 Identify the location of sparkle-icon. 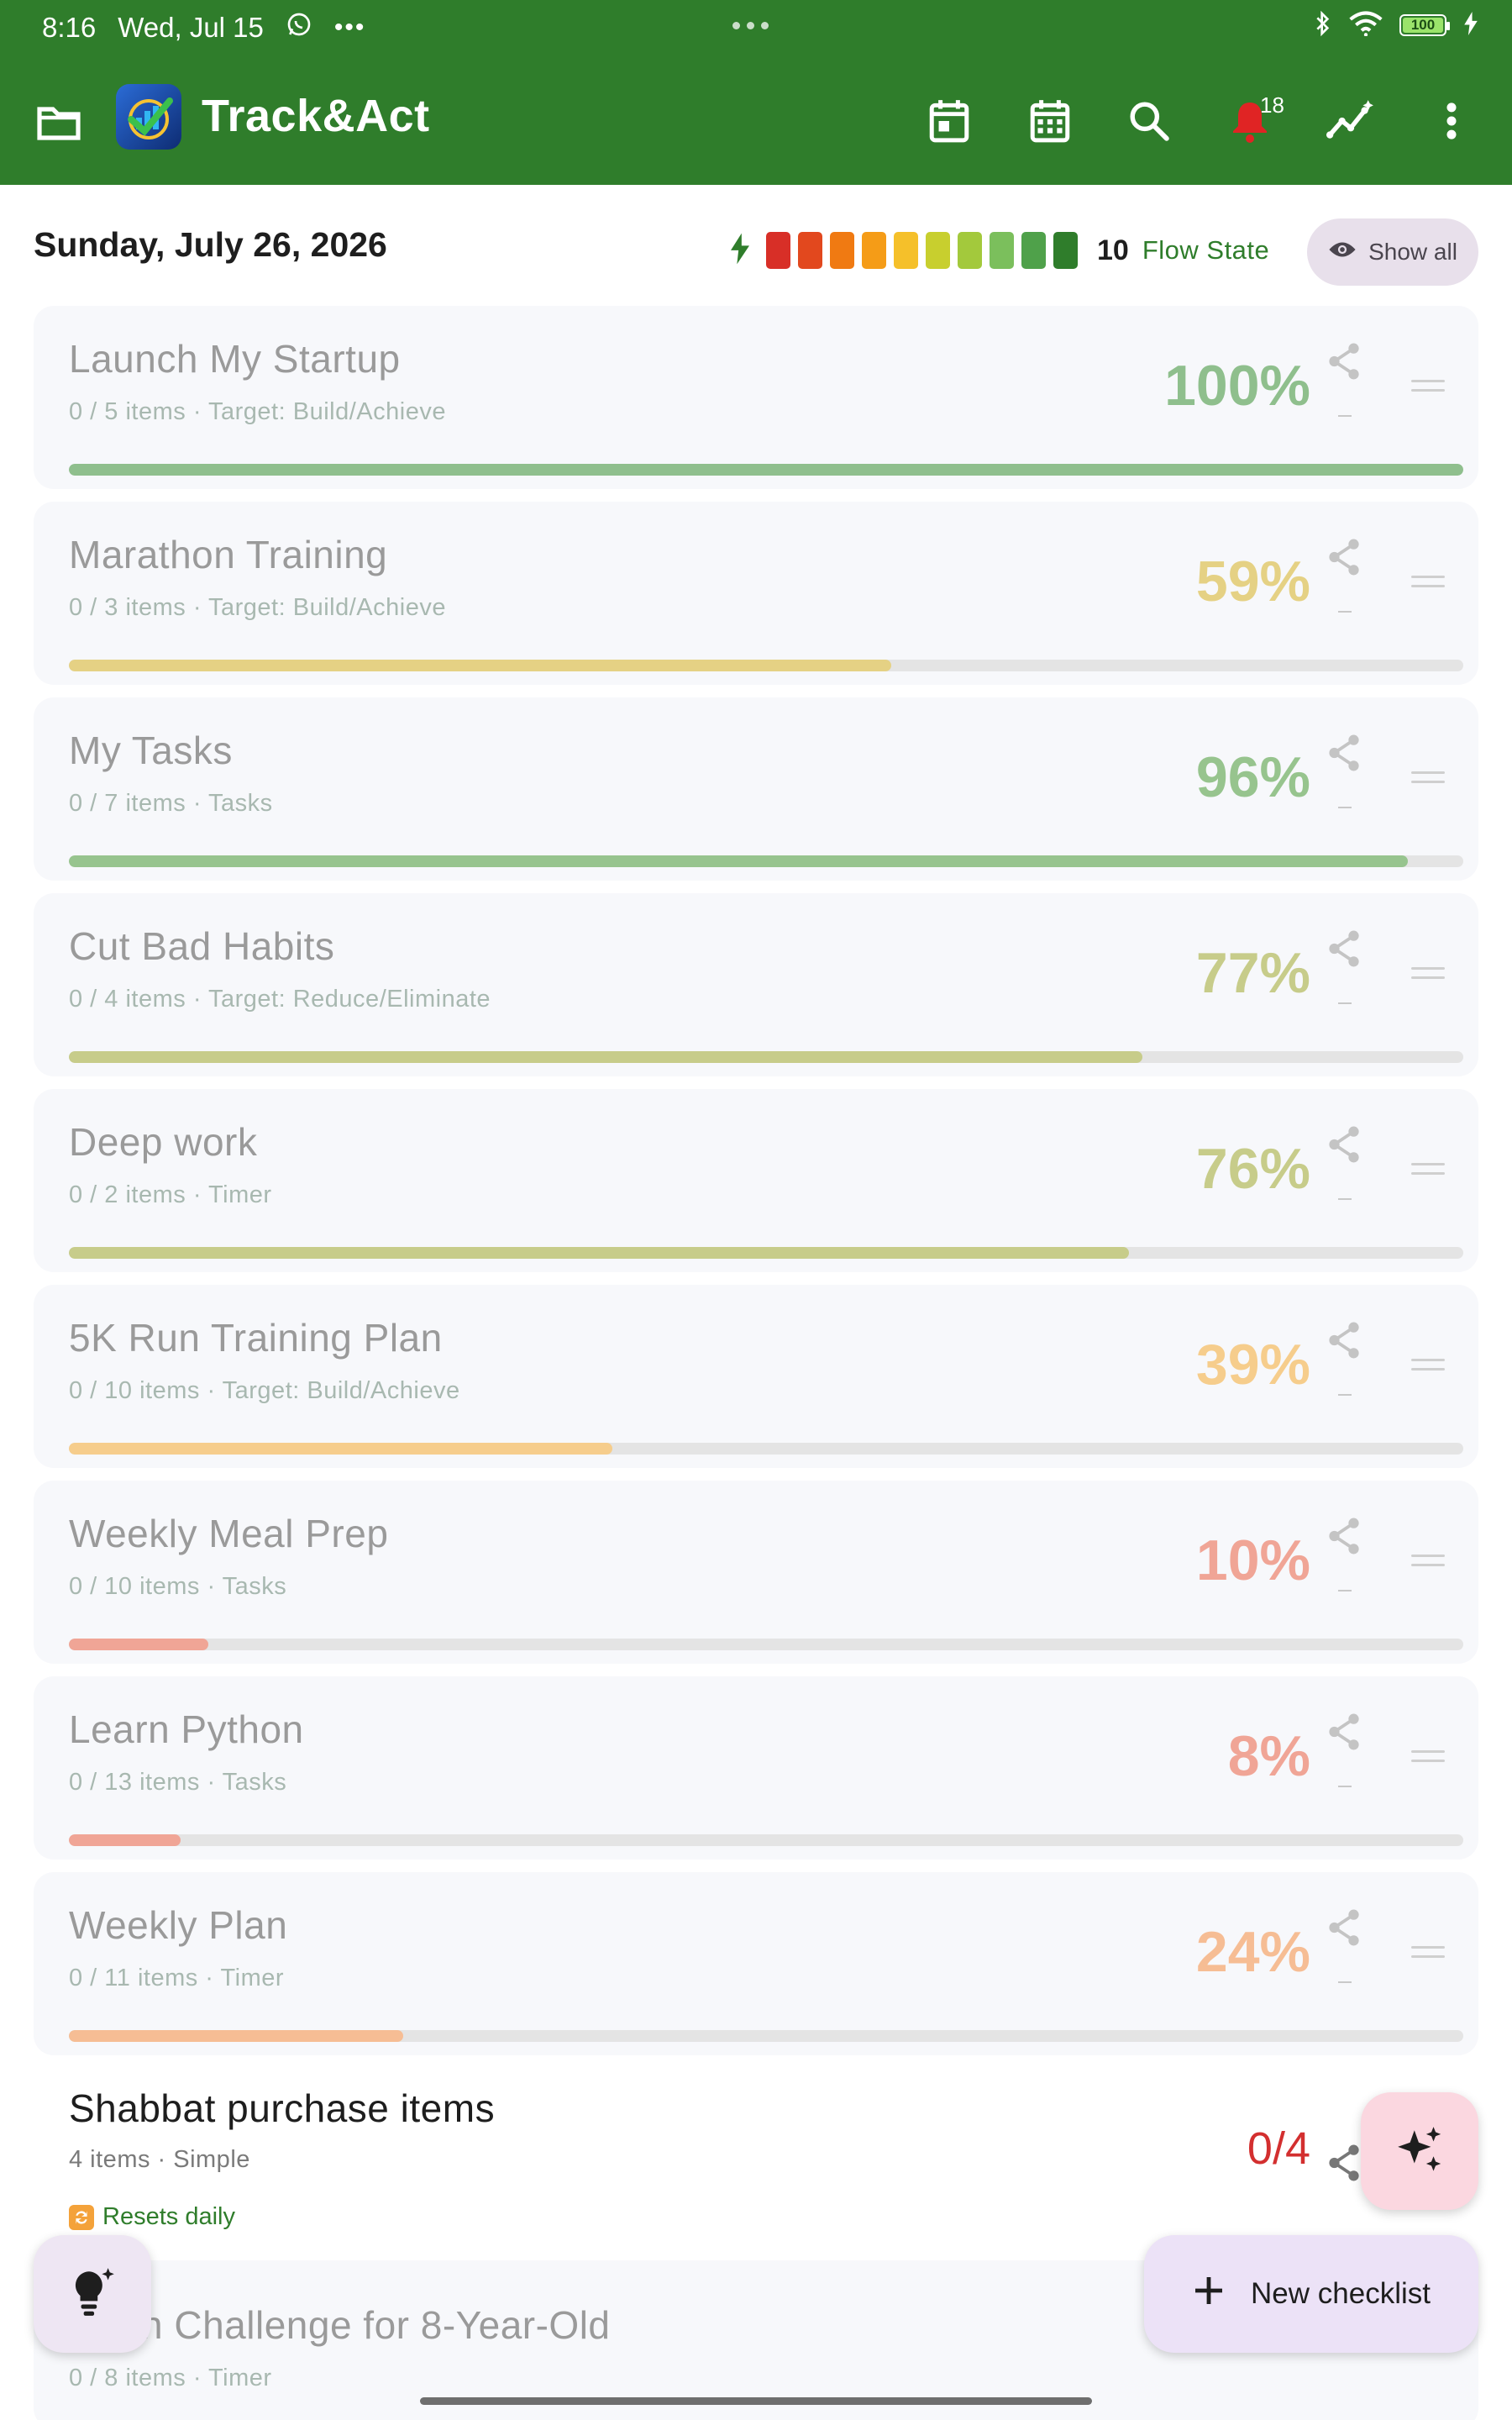
(1420, 2151).